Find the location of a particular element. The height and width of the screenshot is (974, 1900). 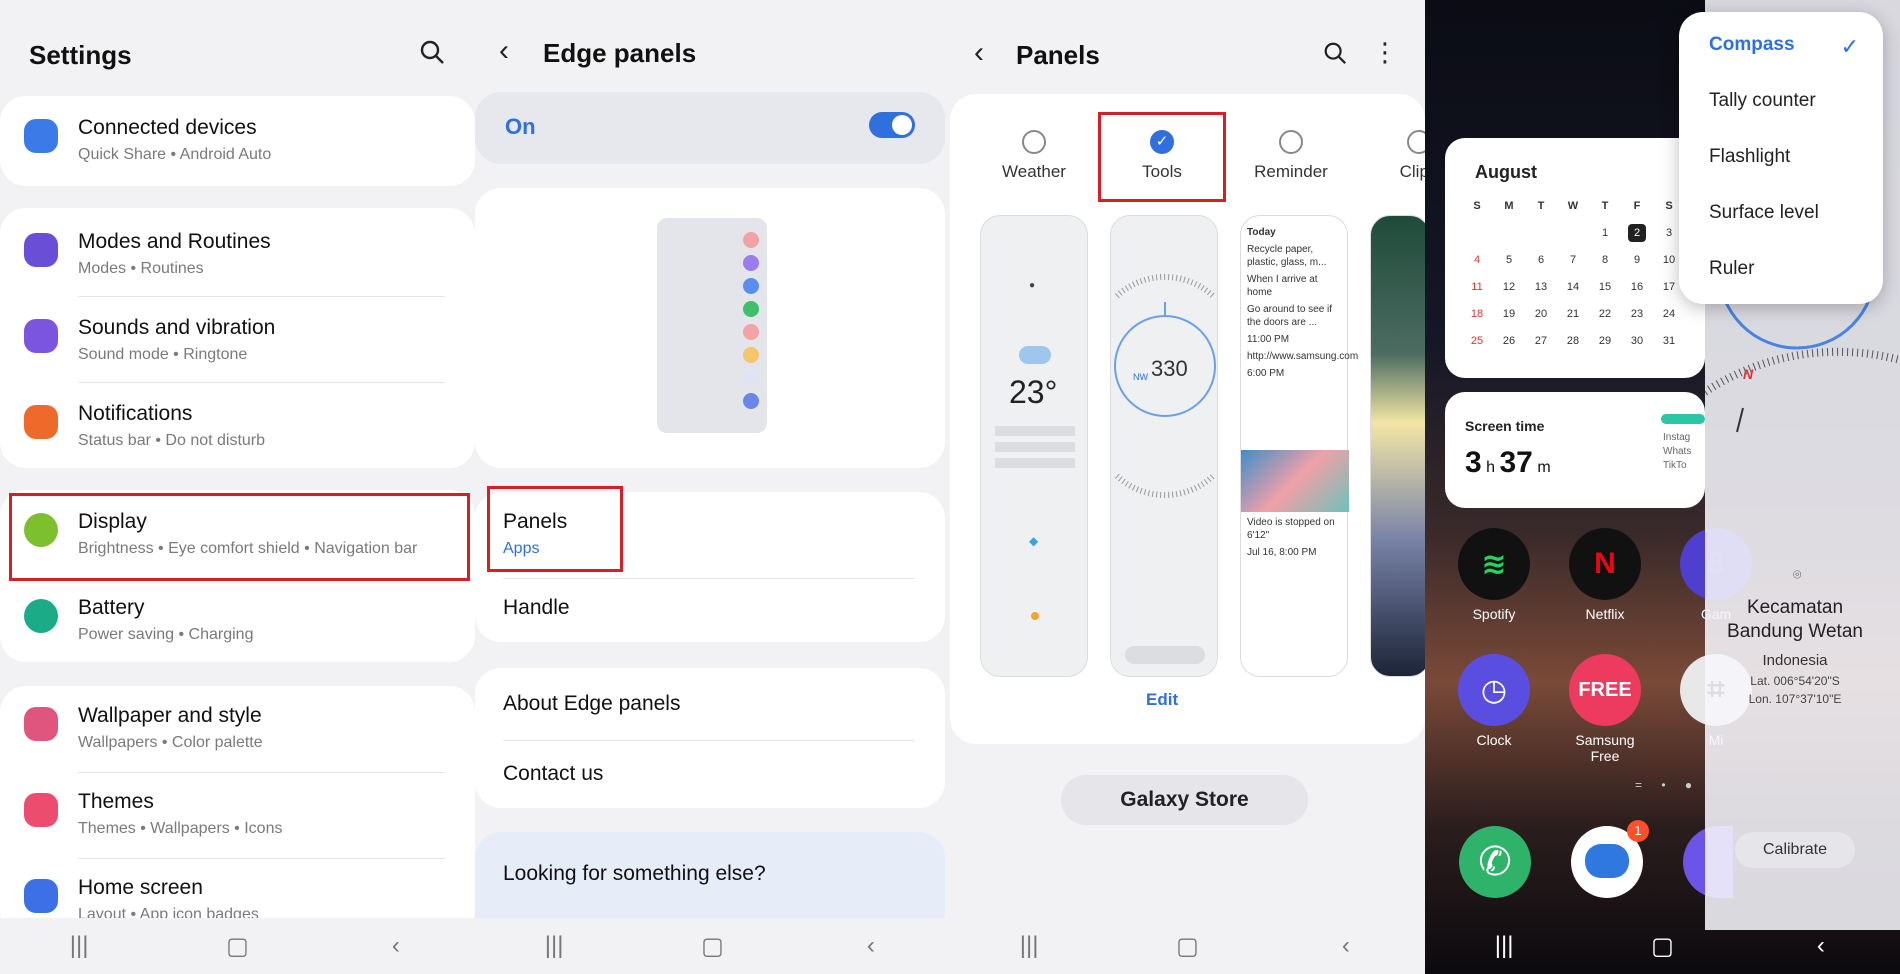

sound-icon is located at coordinates (41, 336).